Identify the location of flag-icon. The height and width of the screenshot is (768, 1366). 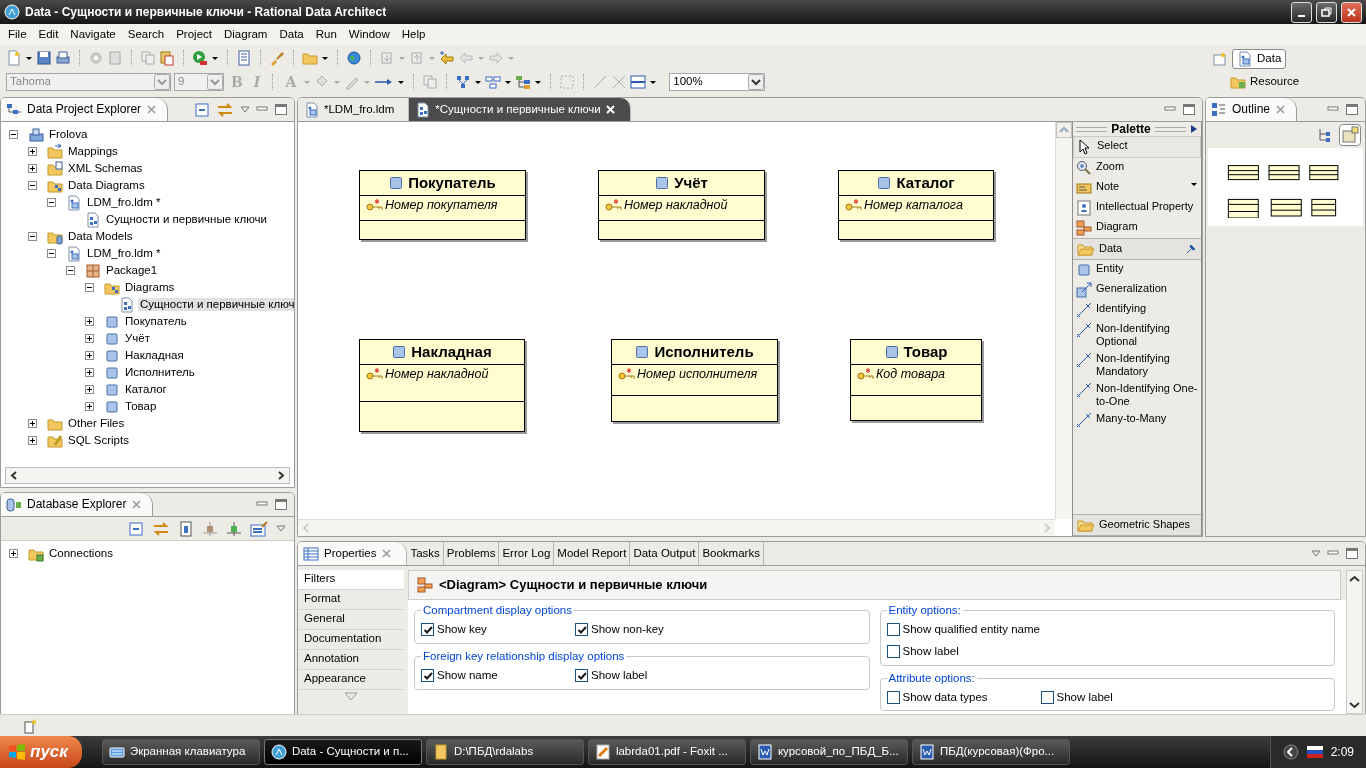
(1314, 752).